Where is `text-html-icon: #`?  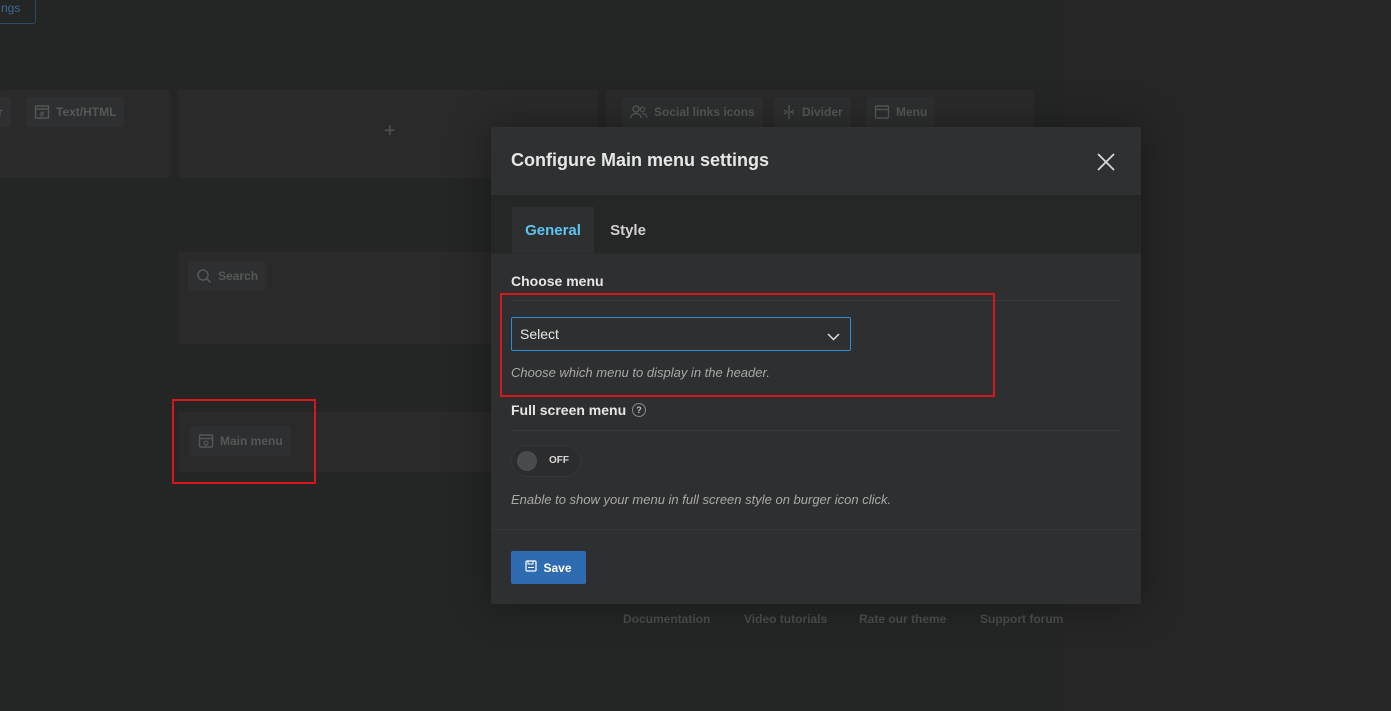 text-html-icon: # is located at coordinates (42, 112).